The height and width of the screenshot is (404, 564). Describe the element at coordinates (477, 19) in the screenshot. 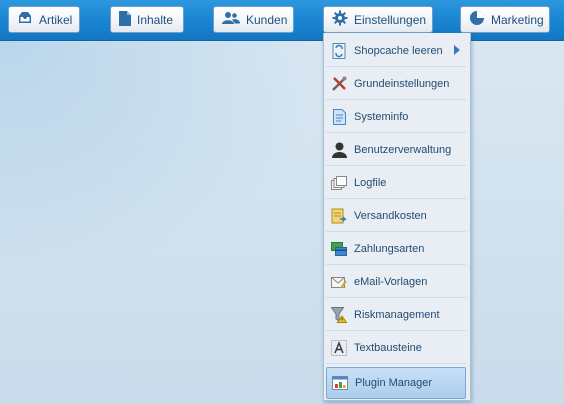

I see `pie-chart-icon` at that location.